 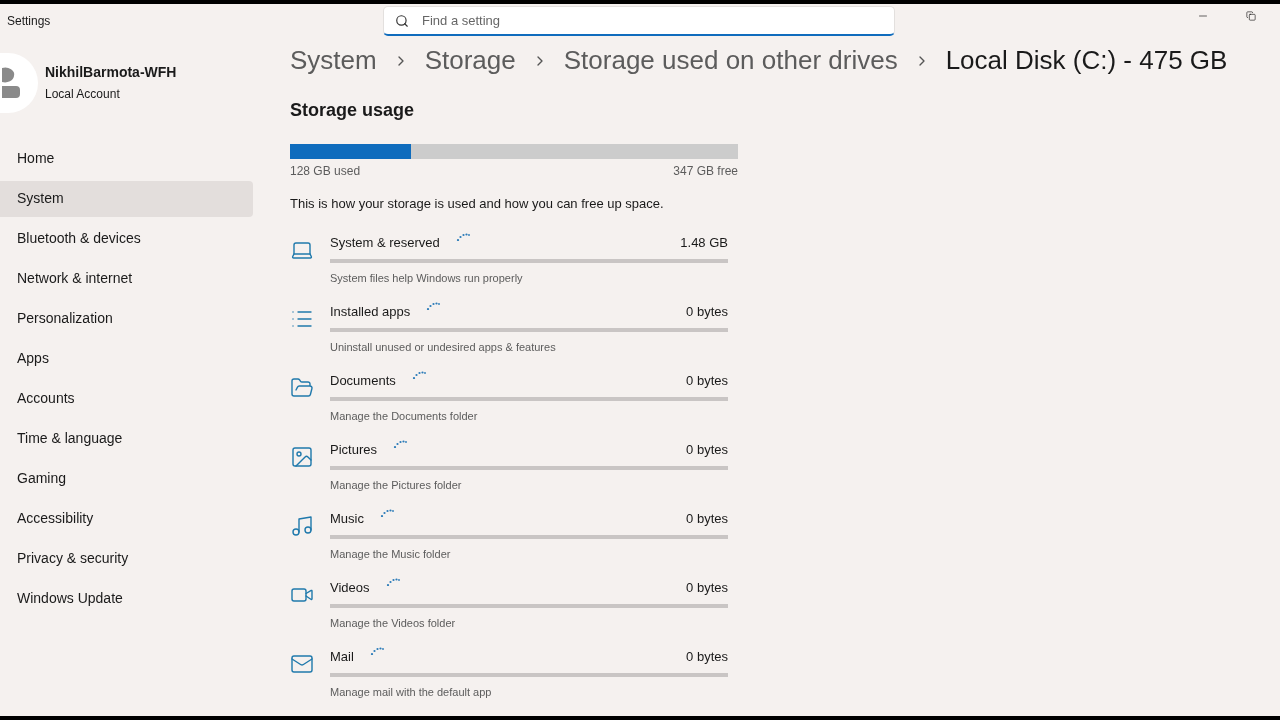 What do you see at coordinates (730, 60) in the screenshot?
I see `breadcrumb-link: Storage used on other drives` at bounding box center [730, 60].